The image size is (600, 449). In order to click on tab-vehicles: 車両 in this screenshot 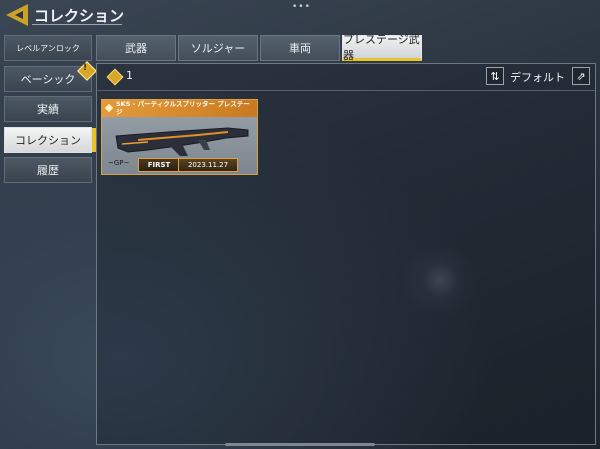, I will do `click(300, 48)`.